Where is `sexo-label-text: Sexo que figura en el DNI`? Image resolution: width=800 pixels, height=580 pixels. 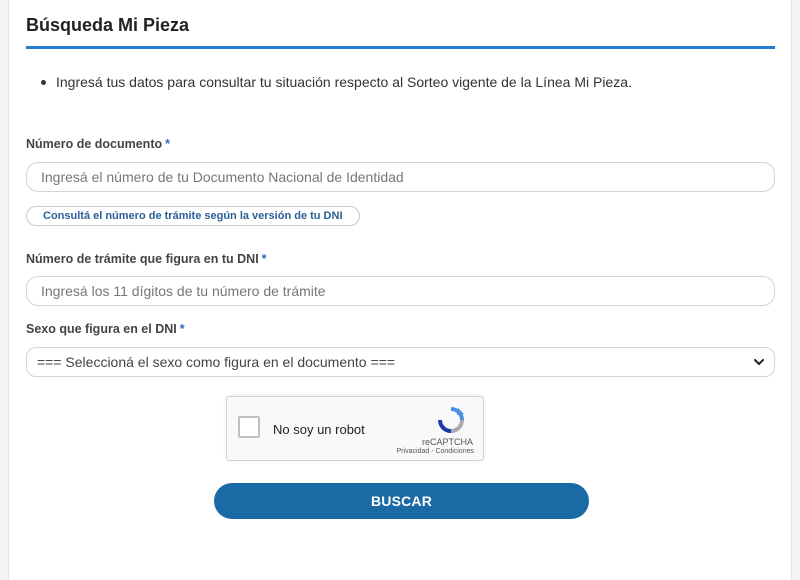
sexo-label-text: Sexo que figura en el DNI is located at coordinates (101, 329).